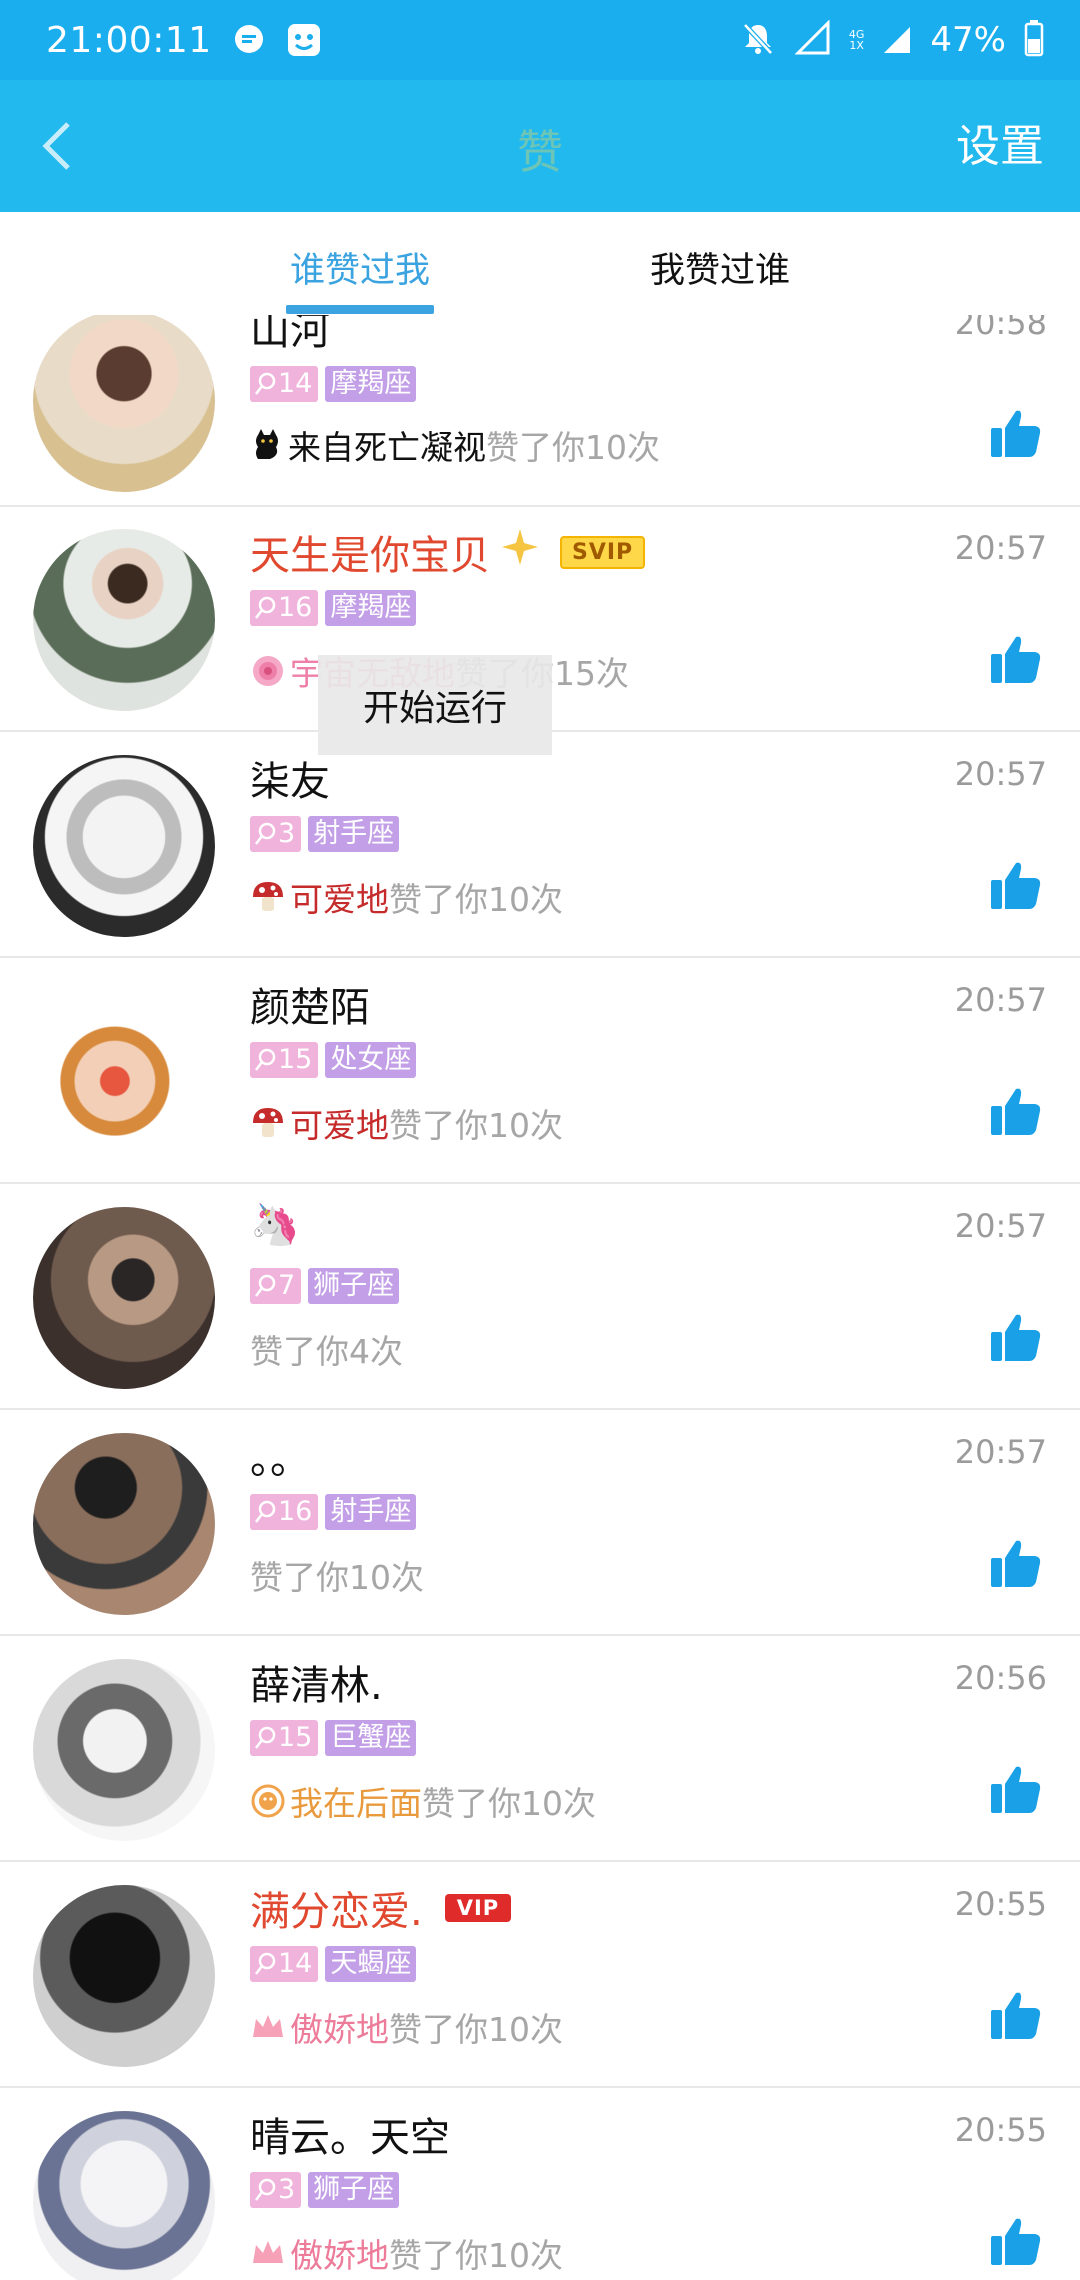  What do you see at coordinates (249, 40) in the screenshot?
I see `message-notification-icon` at bounding box center [249, 40].